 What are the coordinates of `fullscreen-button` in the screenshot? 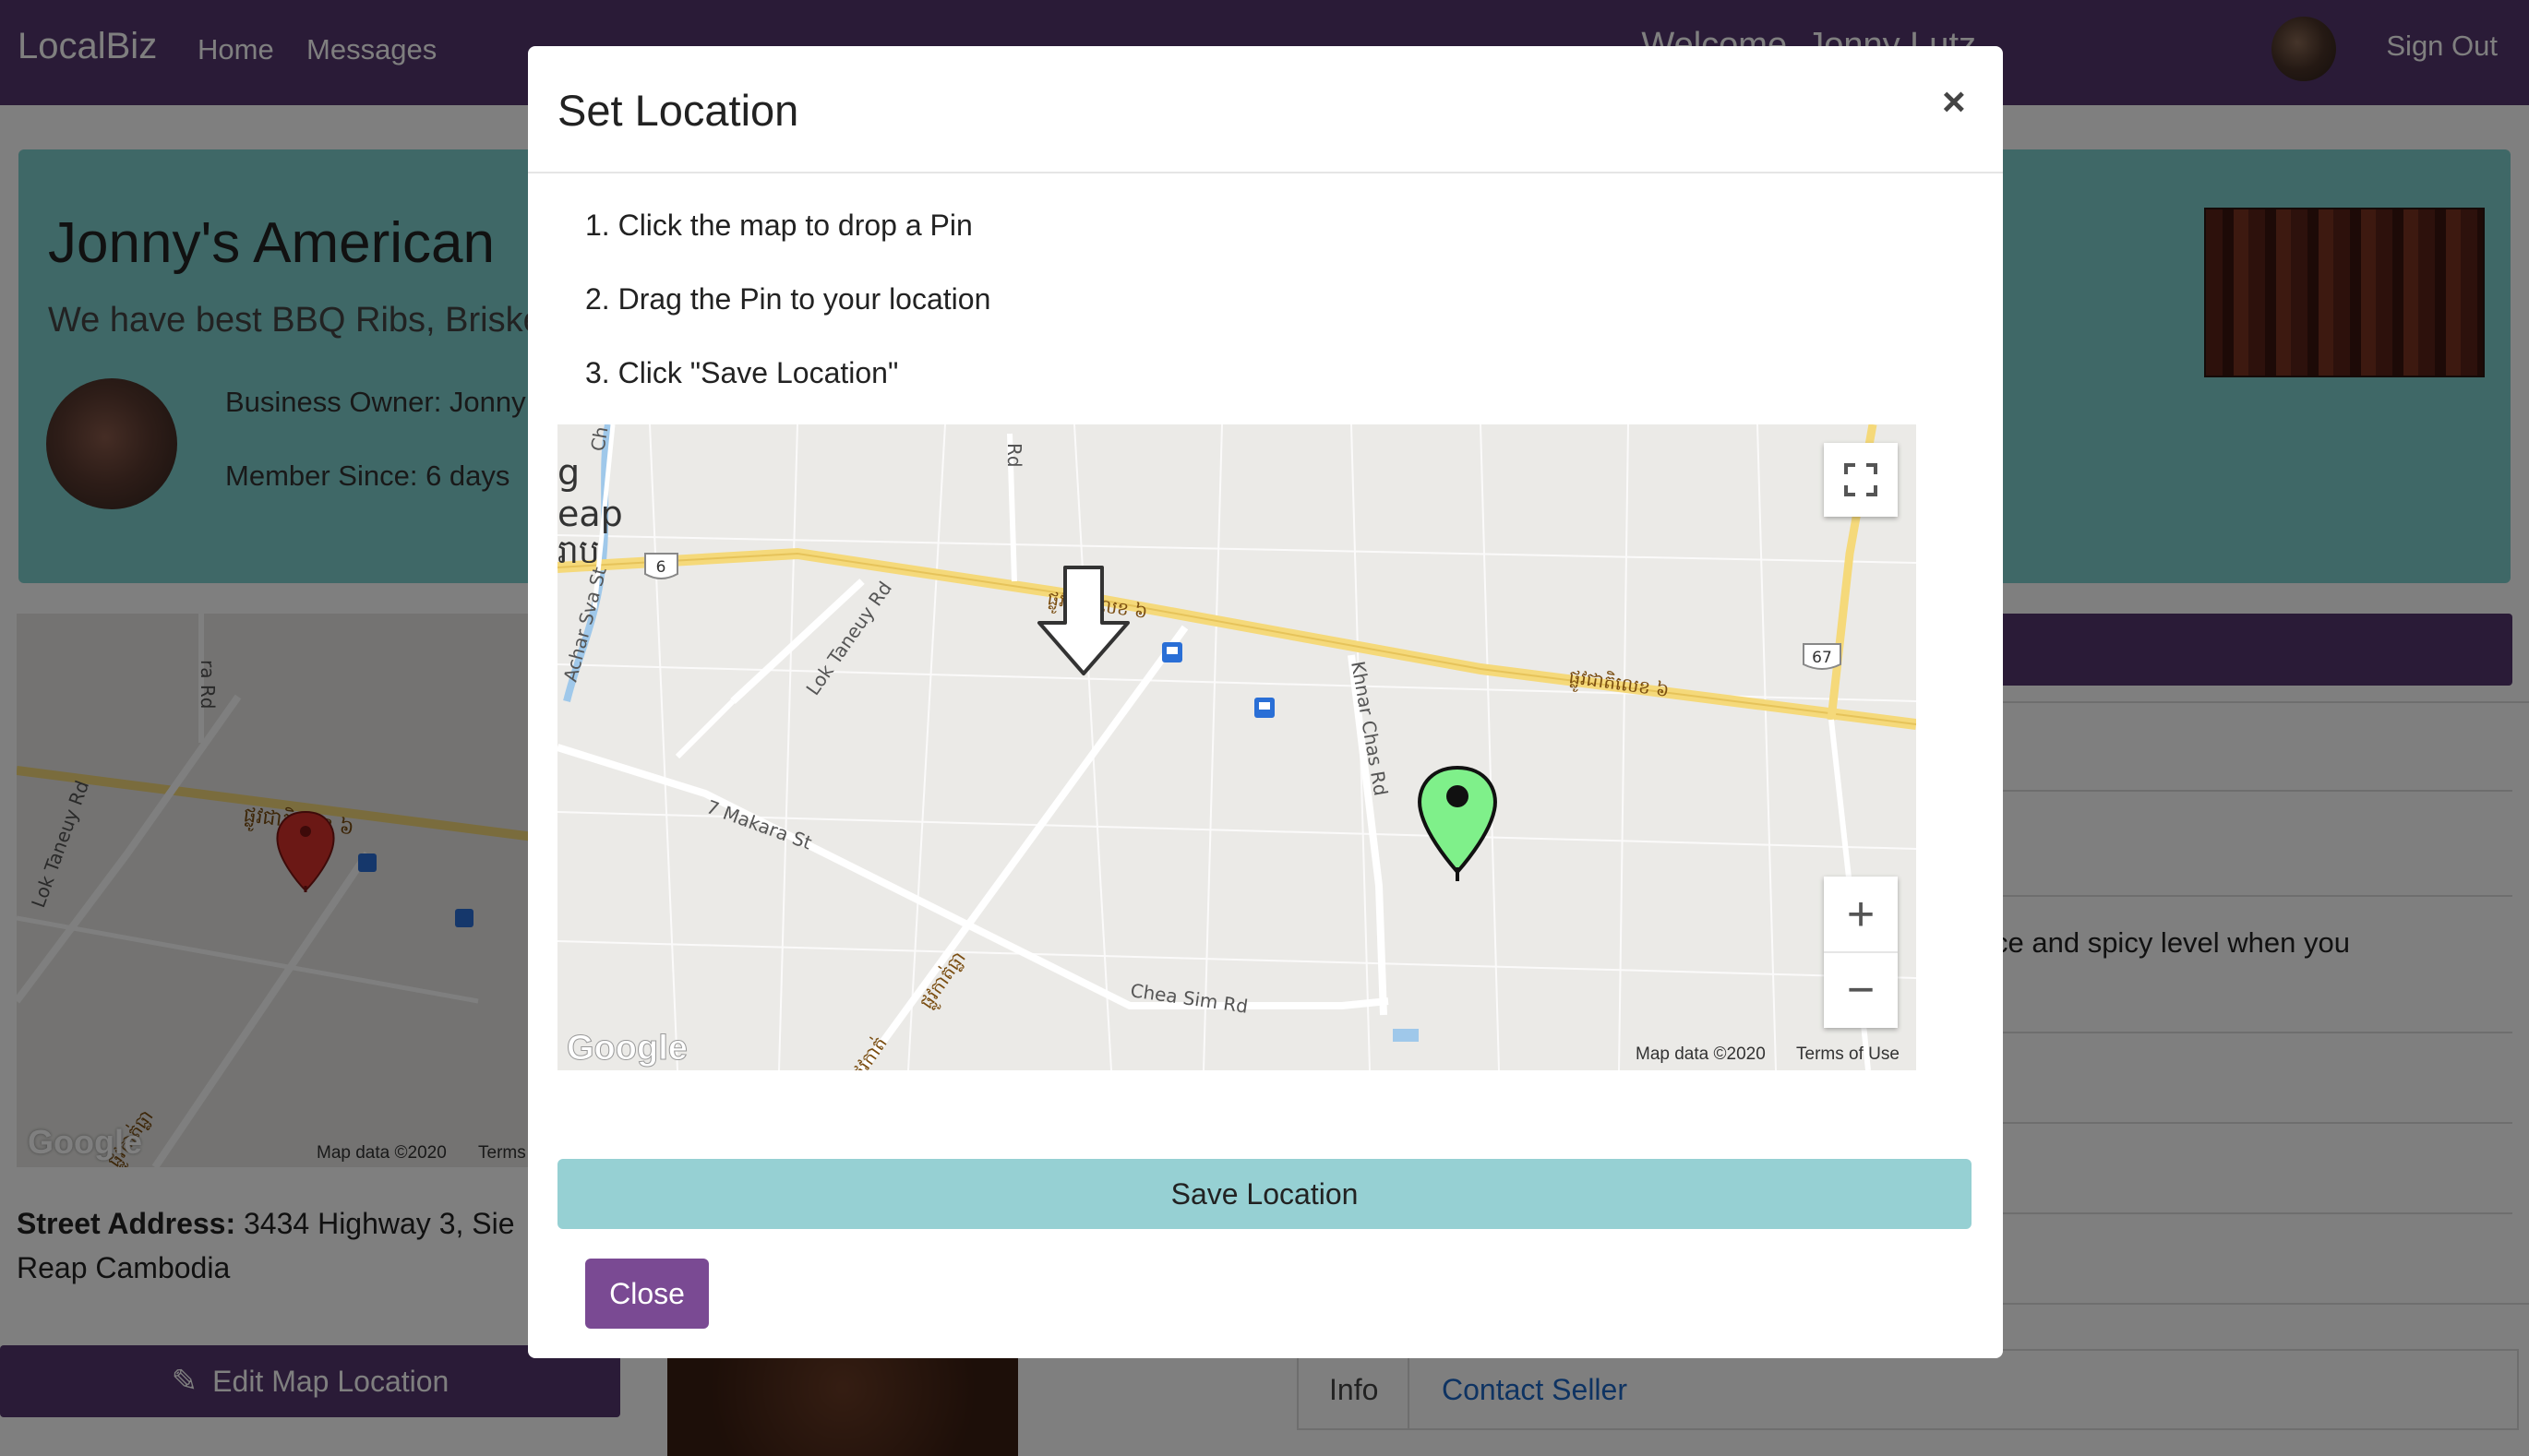 It's located at (1861, 480).